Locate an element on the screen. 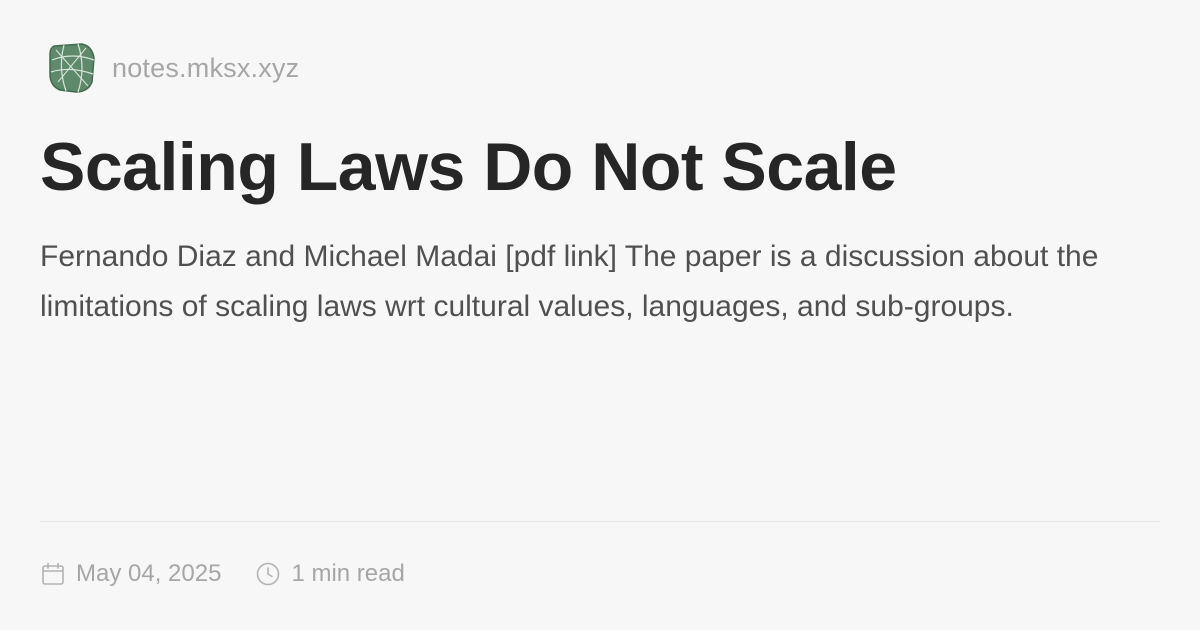 This screenshot has width=1200, height=630. post-title: Scaling Laws Do Not Scale is located at coordinates (468, 167).